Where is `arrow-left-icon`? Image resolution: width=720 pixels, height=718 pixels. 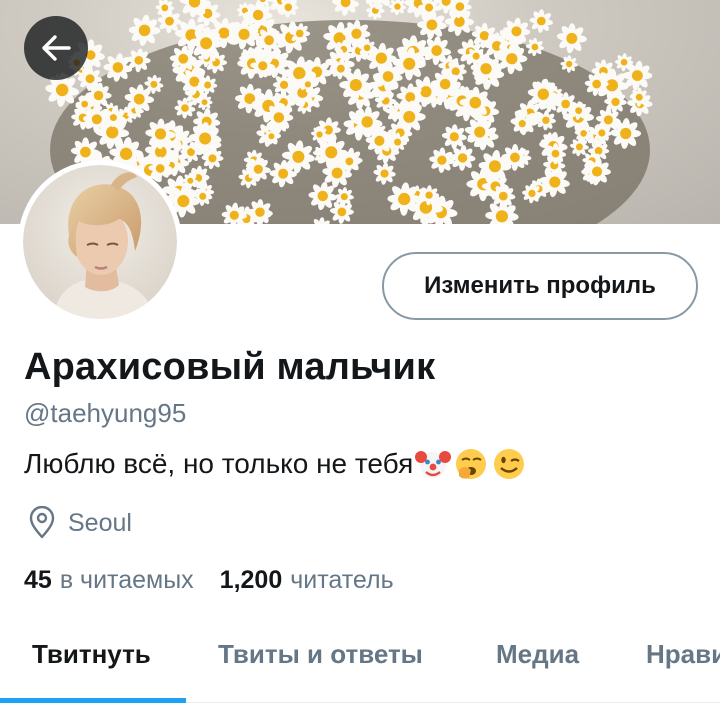
arrow-left-icon is located at coordinates (56, 48).